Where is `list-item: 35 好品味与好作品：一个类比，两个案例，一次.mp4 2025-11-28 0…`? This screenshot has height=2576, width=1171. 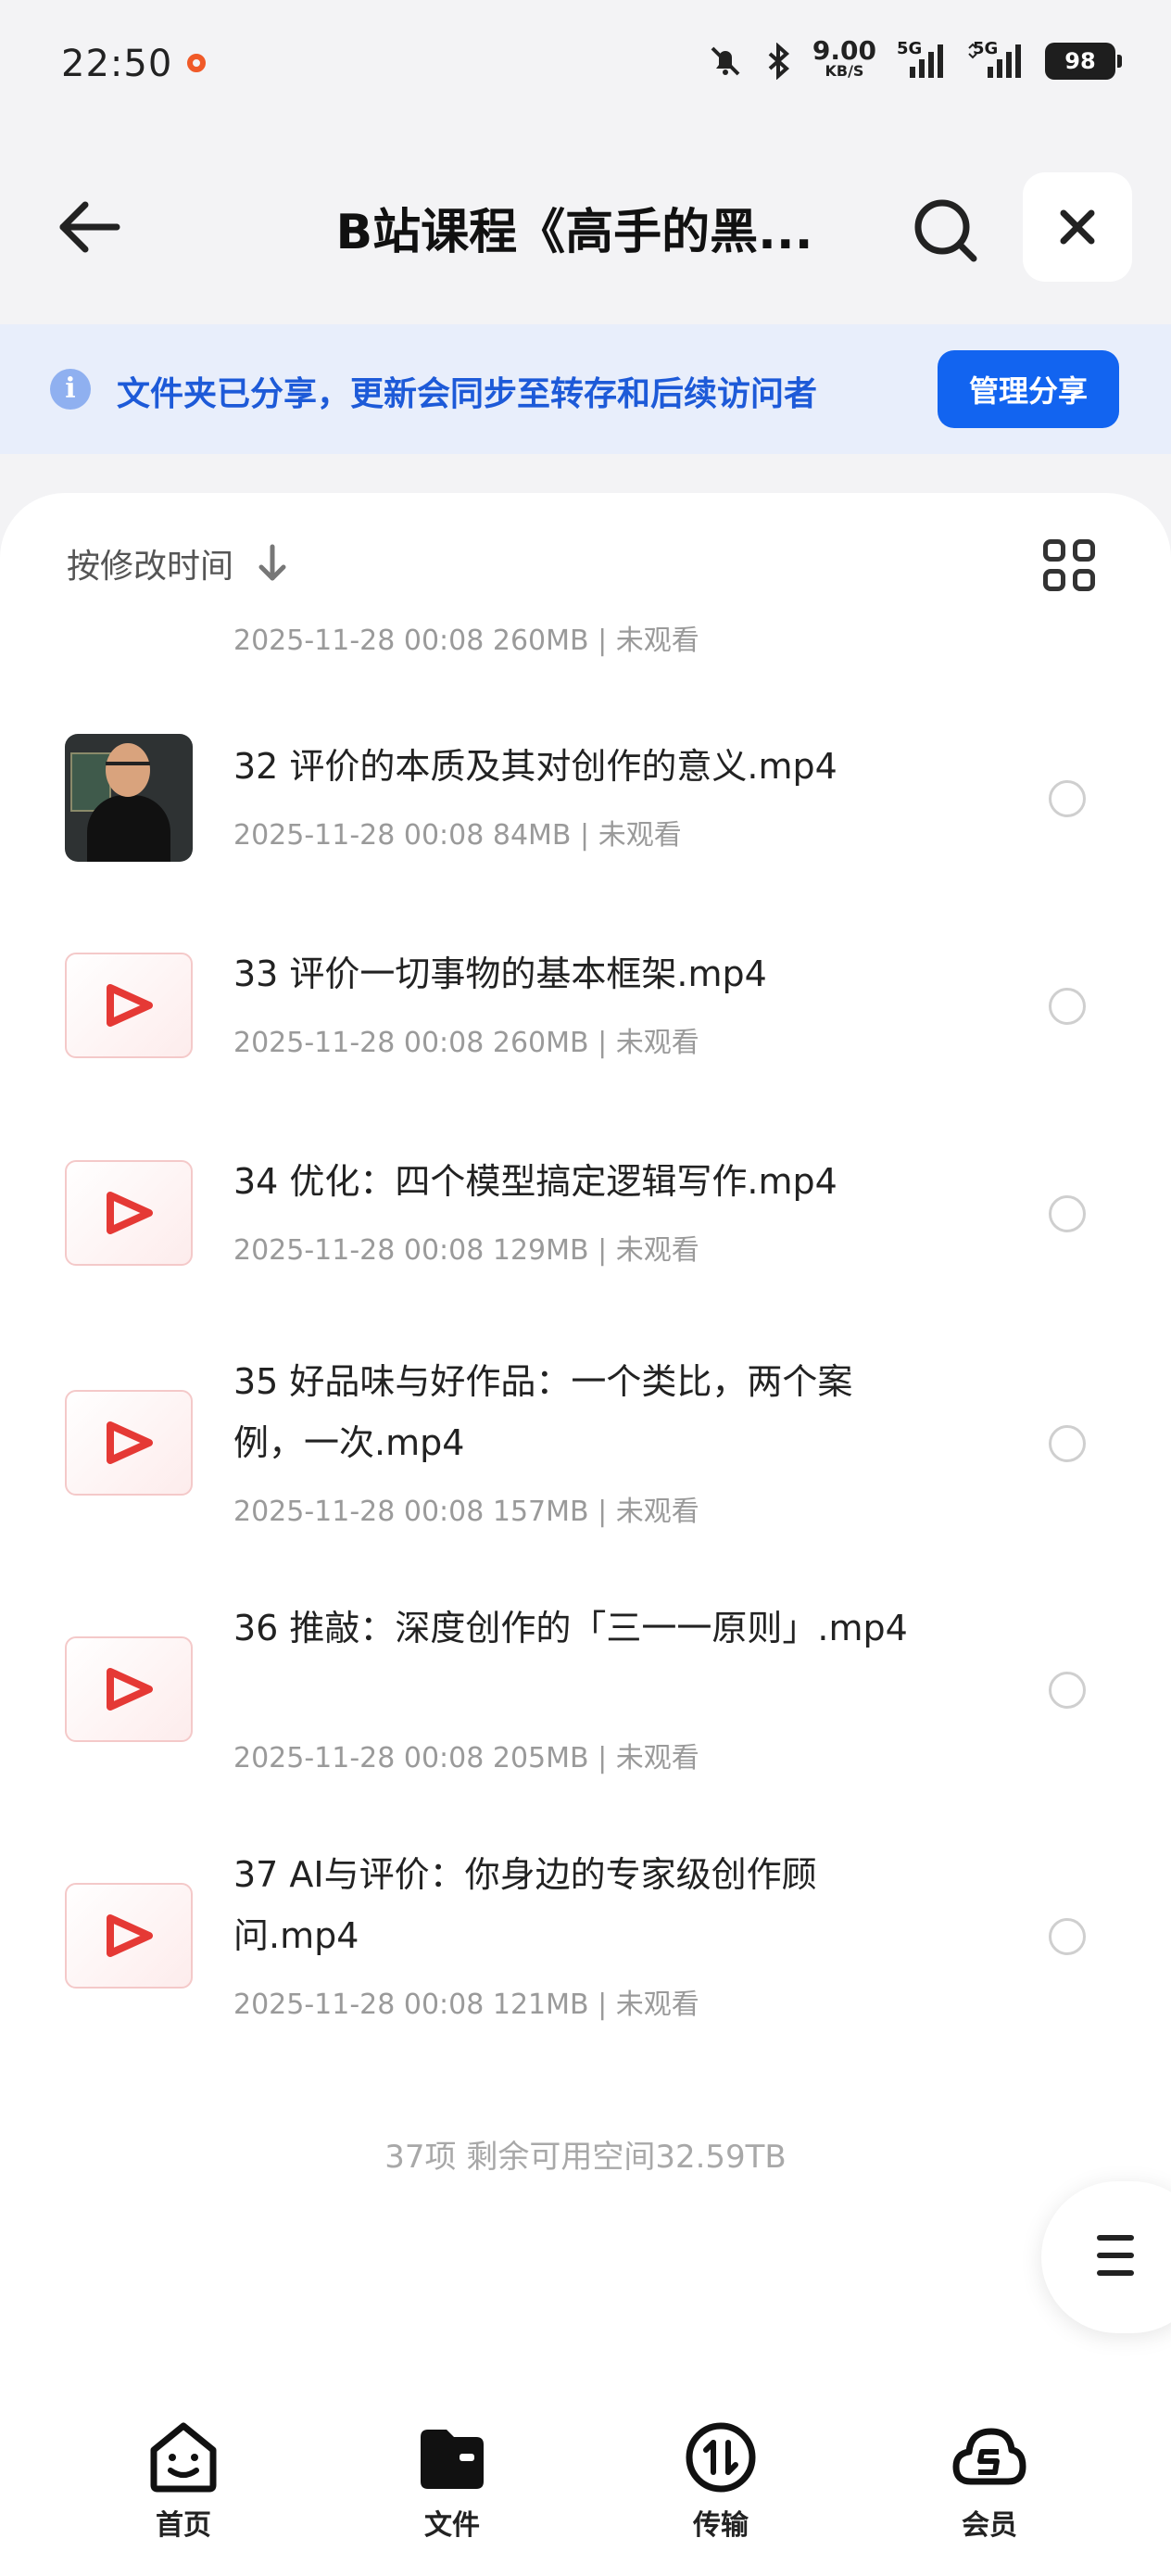 list-item: 35 好品味与好作品：一个类比，两个案例，一次.mp4 2025-11-28 0… is located at coordinates (585, 1477).